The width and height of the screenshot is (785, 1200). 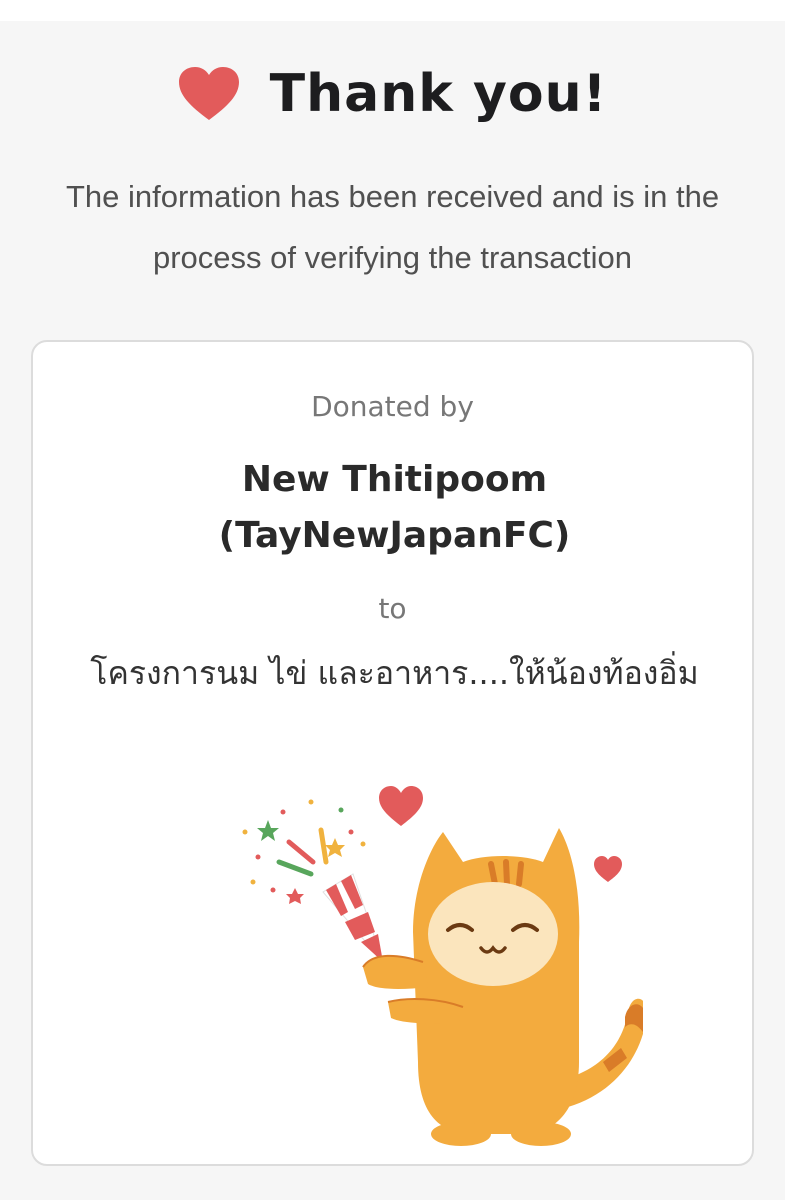 I want to click on page-title: Thank you!, so click(x=438, y=94).